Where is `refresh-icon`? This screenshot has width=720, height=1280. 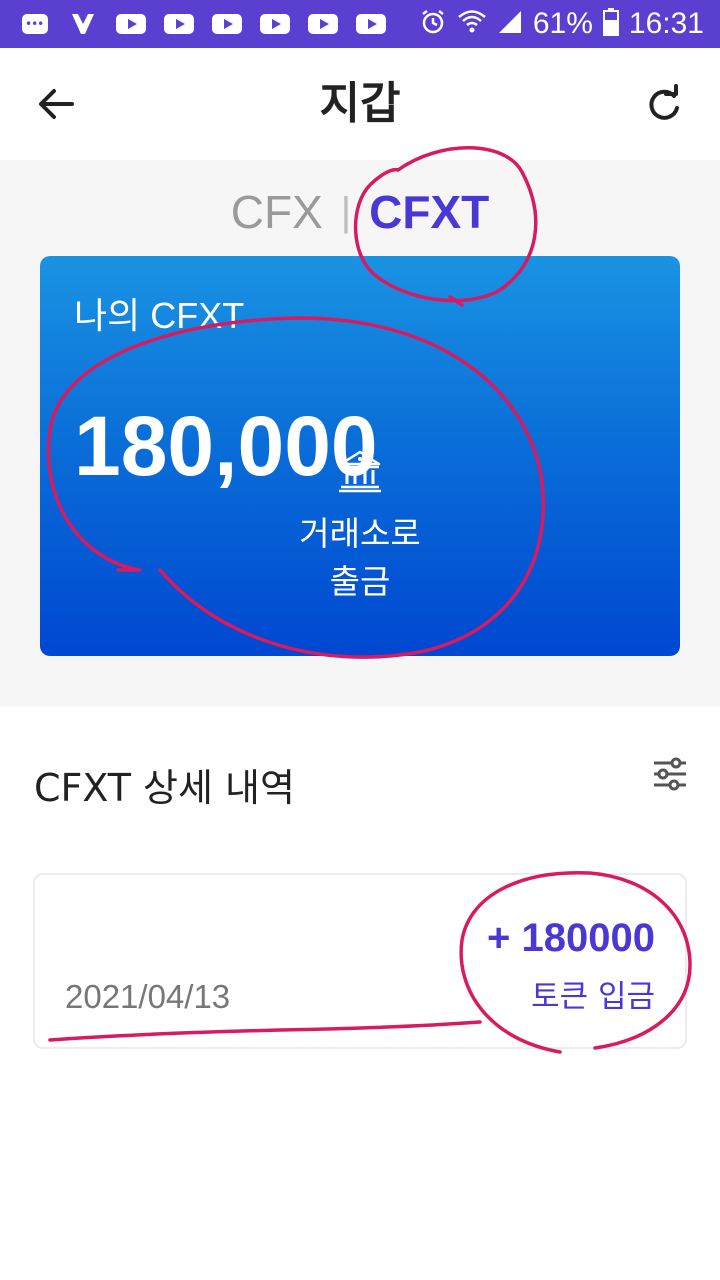
refresh-icon is located at coordinates (664, 102).